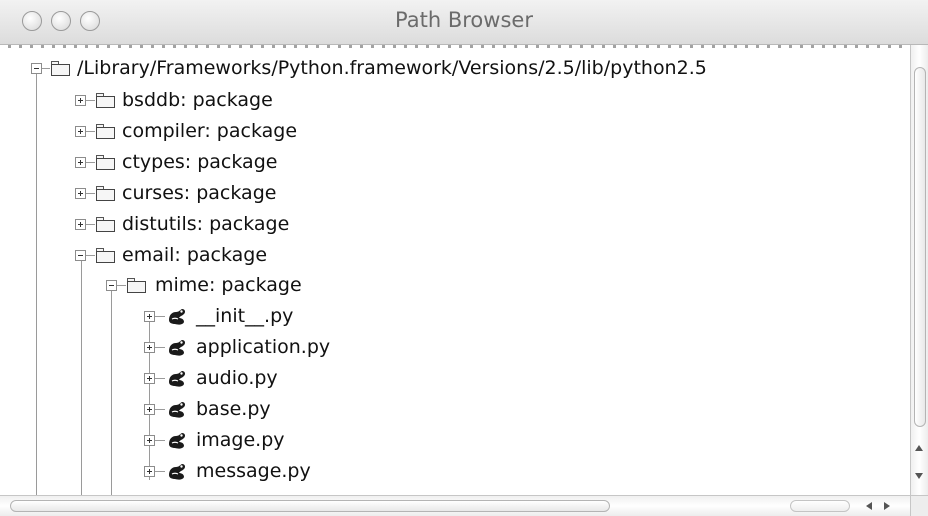  I want to click on horizontal-scrollbar, so click(455, 505).